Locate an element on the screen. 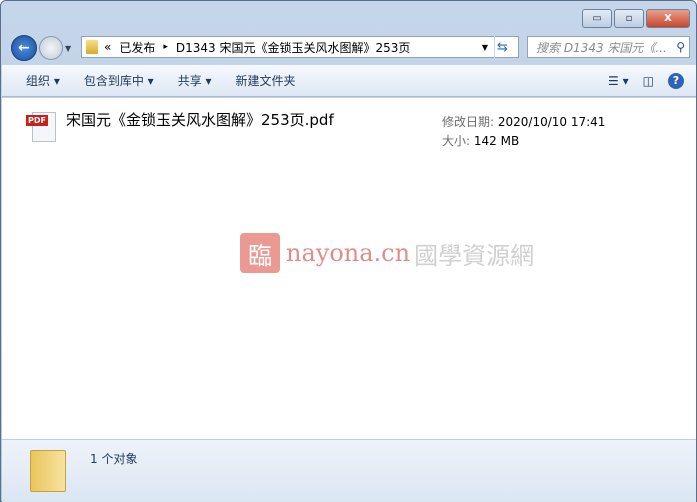  watermark-text-cn: 國學資源網 is located at coordinates (474, 255).